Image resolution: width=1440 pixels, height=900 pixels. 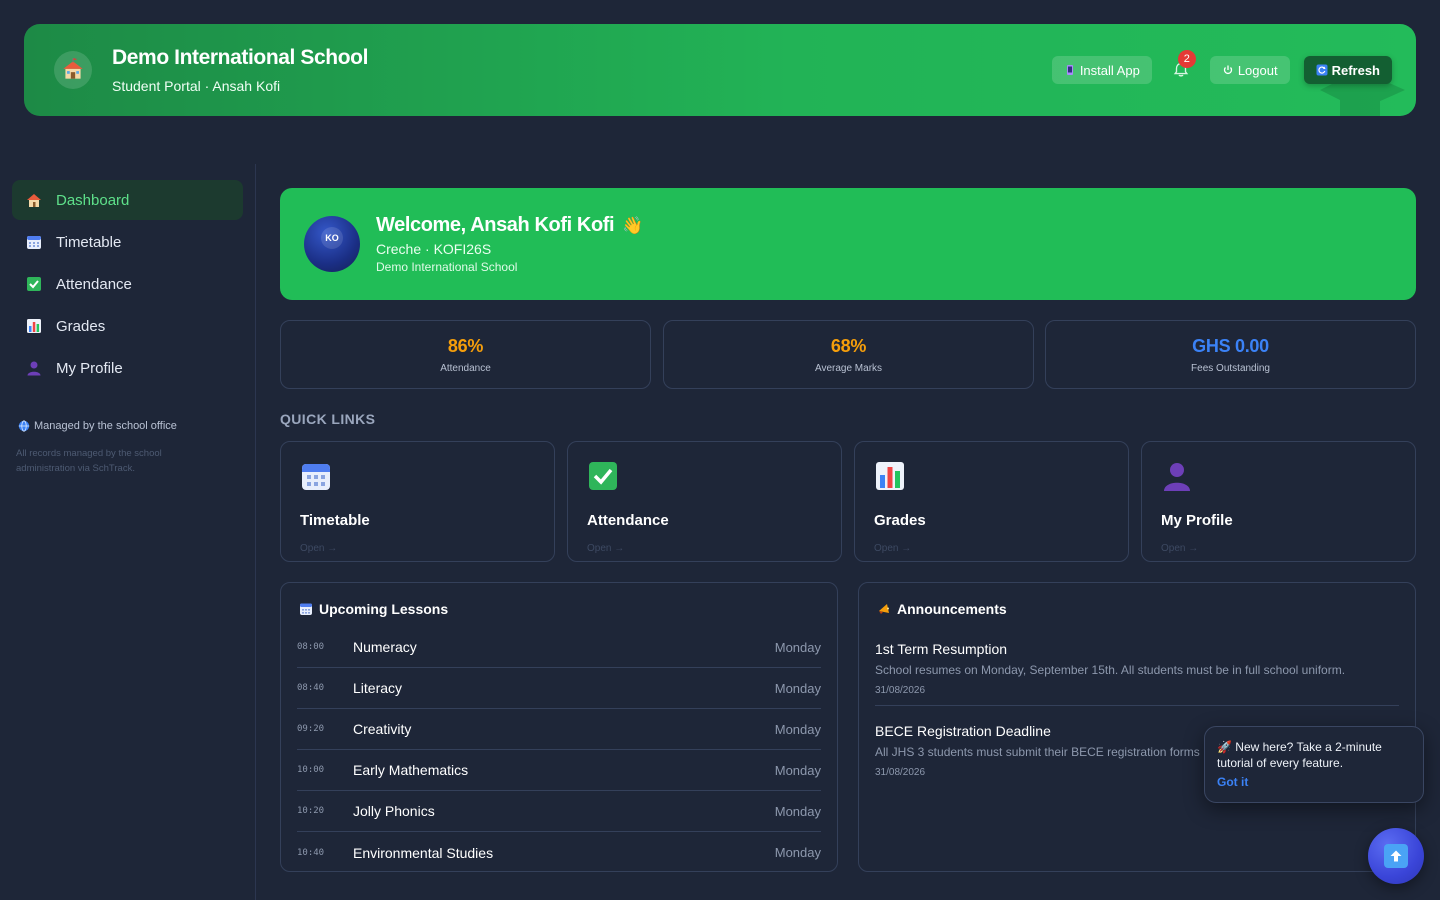 What do you see at coordinates (991, 501) in the screenshot?
I see `quick-link-grades: Grades Open →` at bounding box center [991, 501].